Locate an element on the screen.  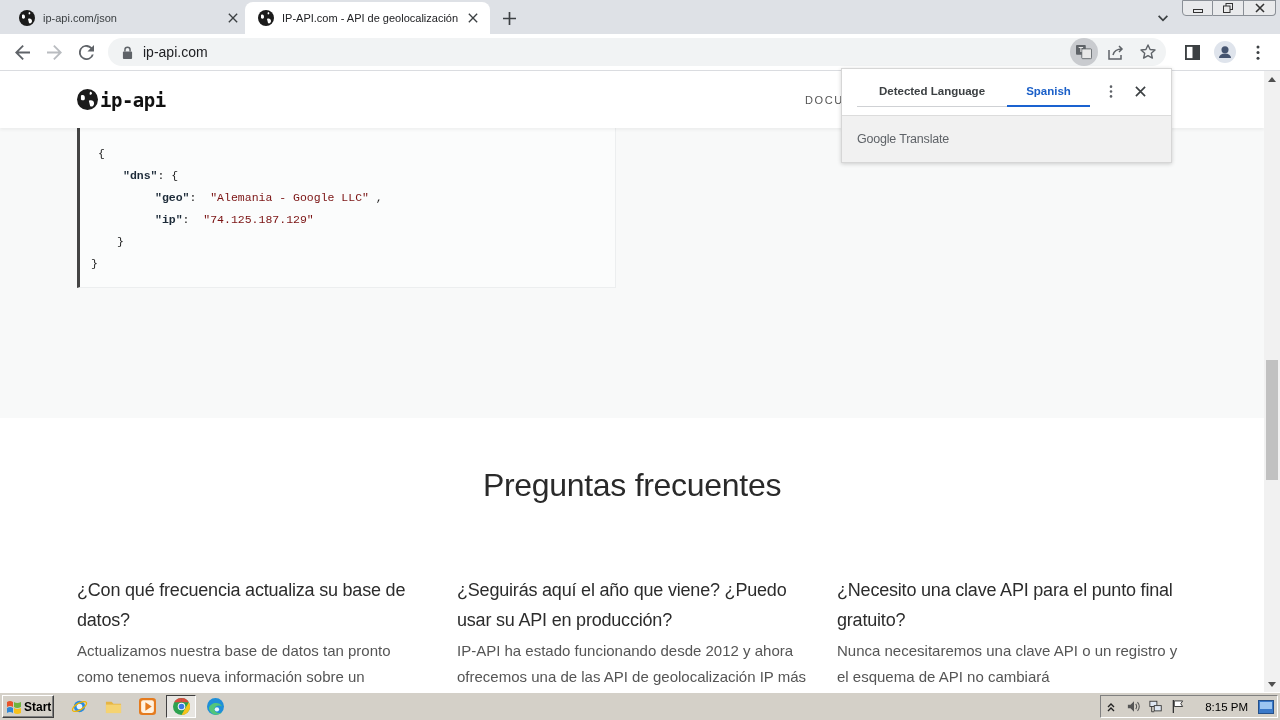
swirl-icon is located at coordinates (215, 706).